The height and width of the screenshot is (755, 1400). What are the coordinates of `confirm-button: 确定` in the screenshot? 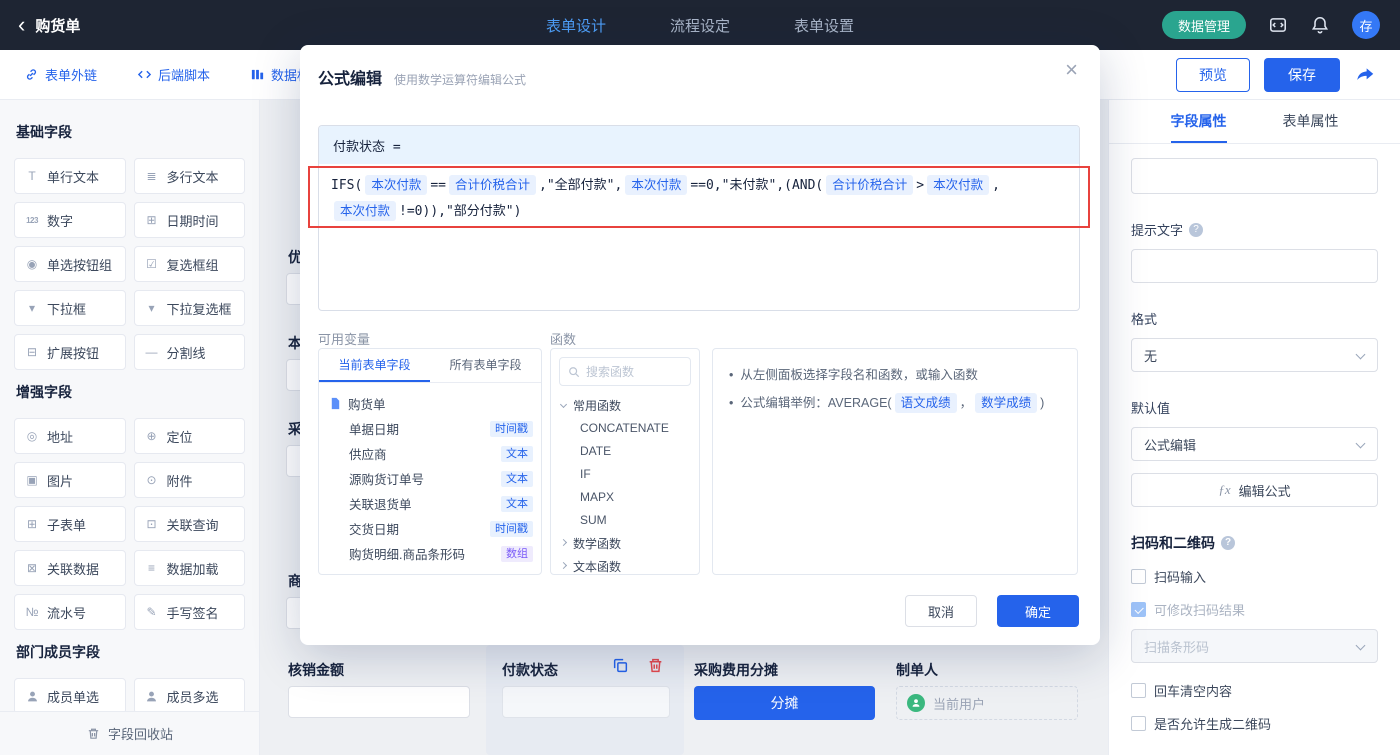 It's located at (1038, 611).